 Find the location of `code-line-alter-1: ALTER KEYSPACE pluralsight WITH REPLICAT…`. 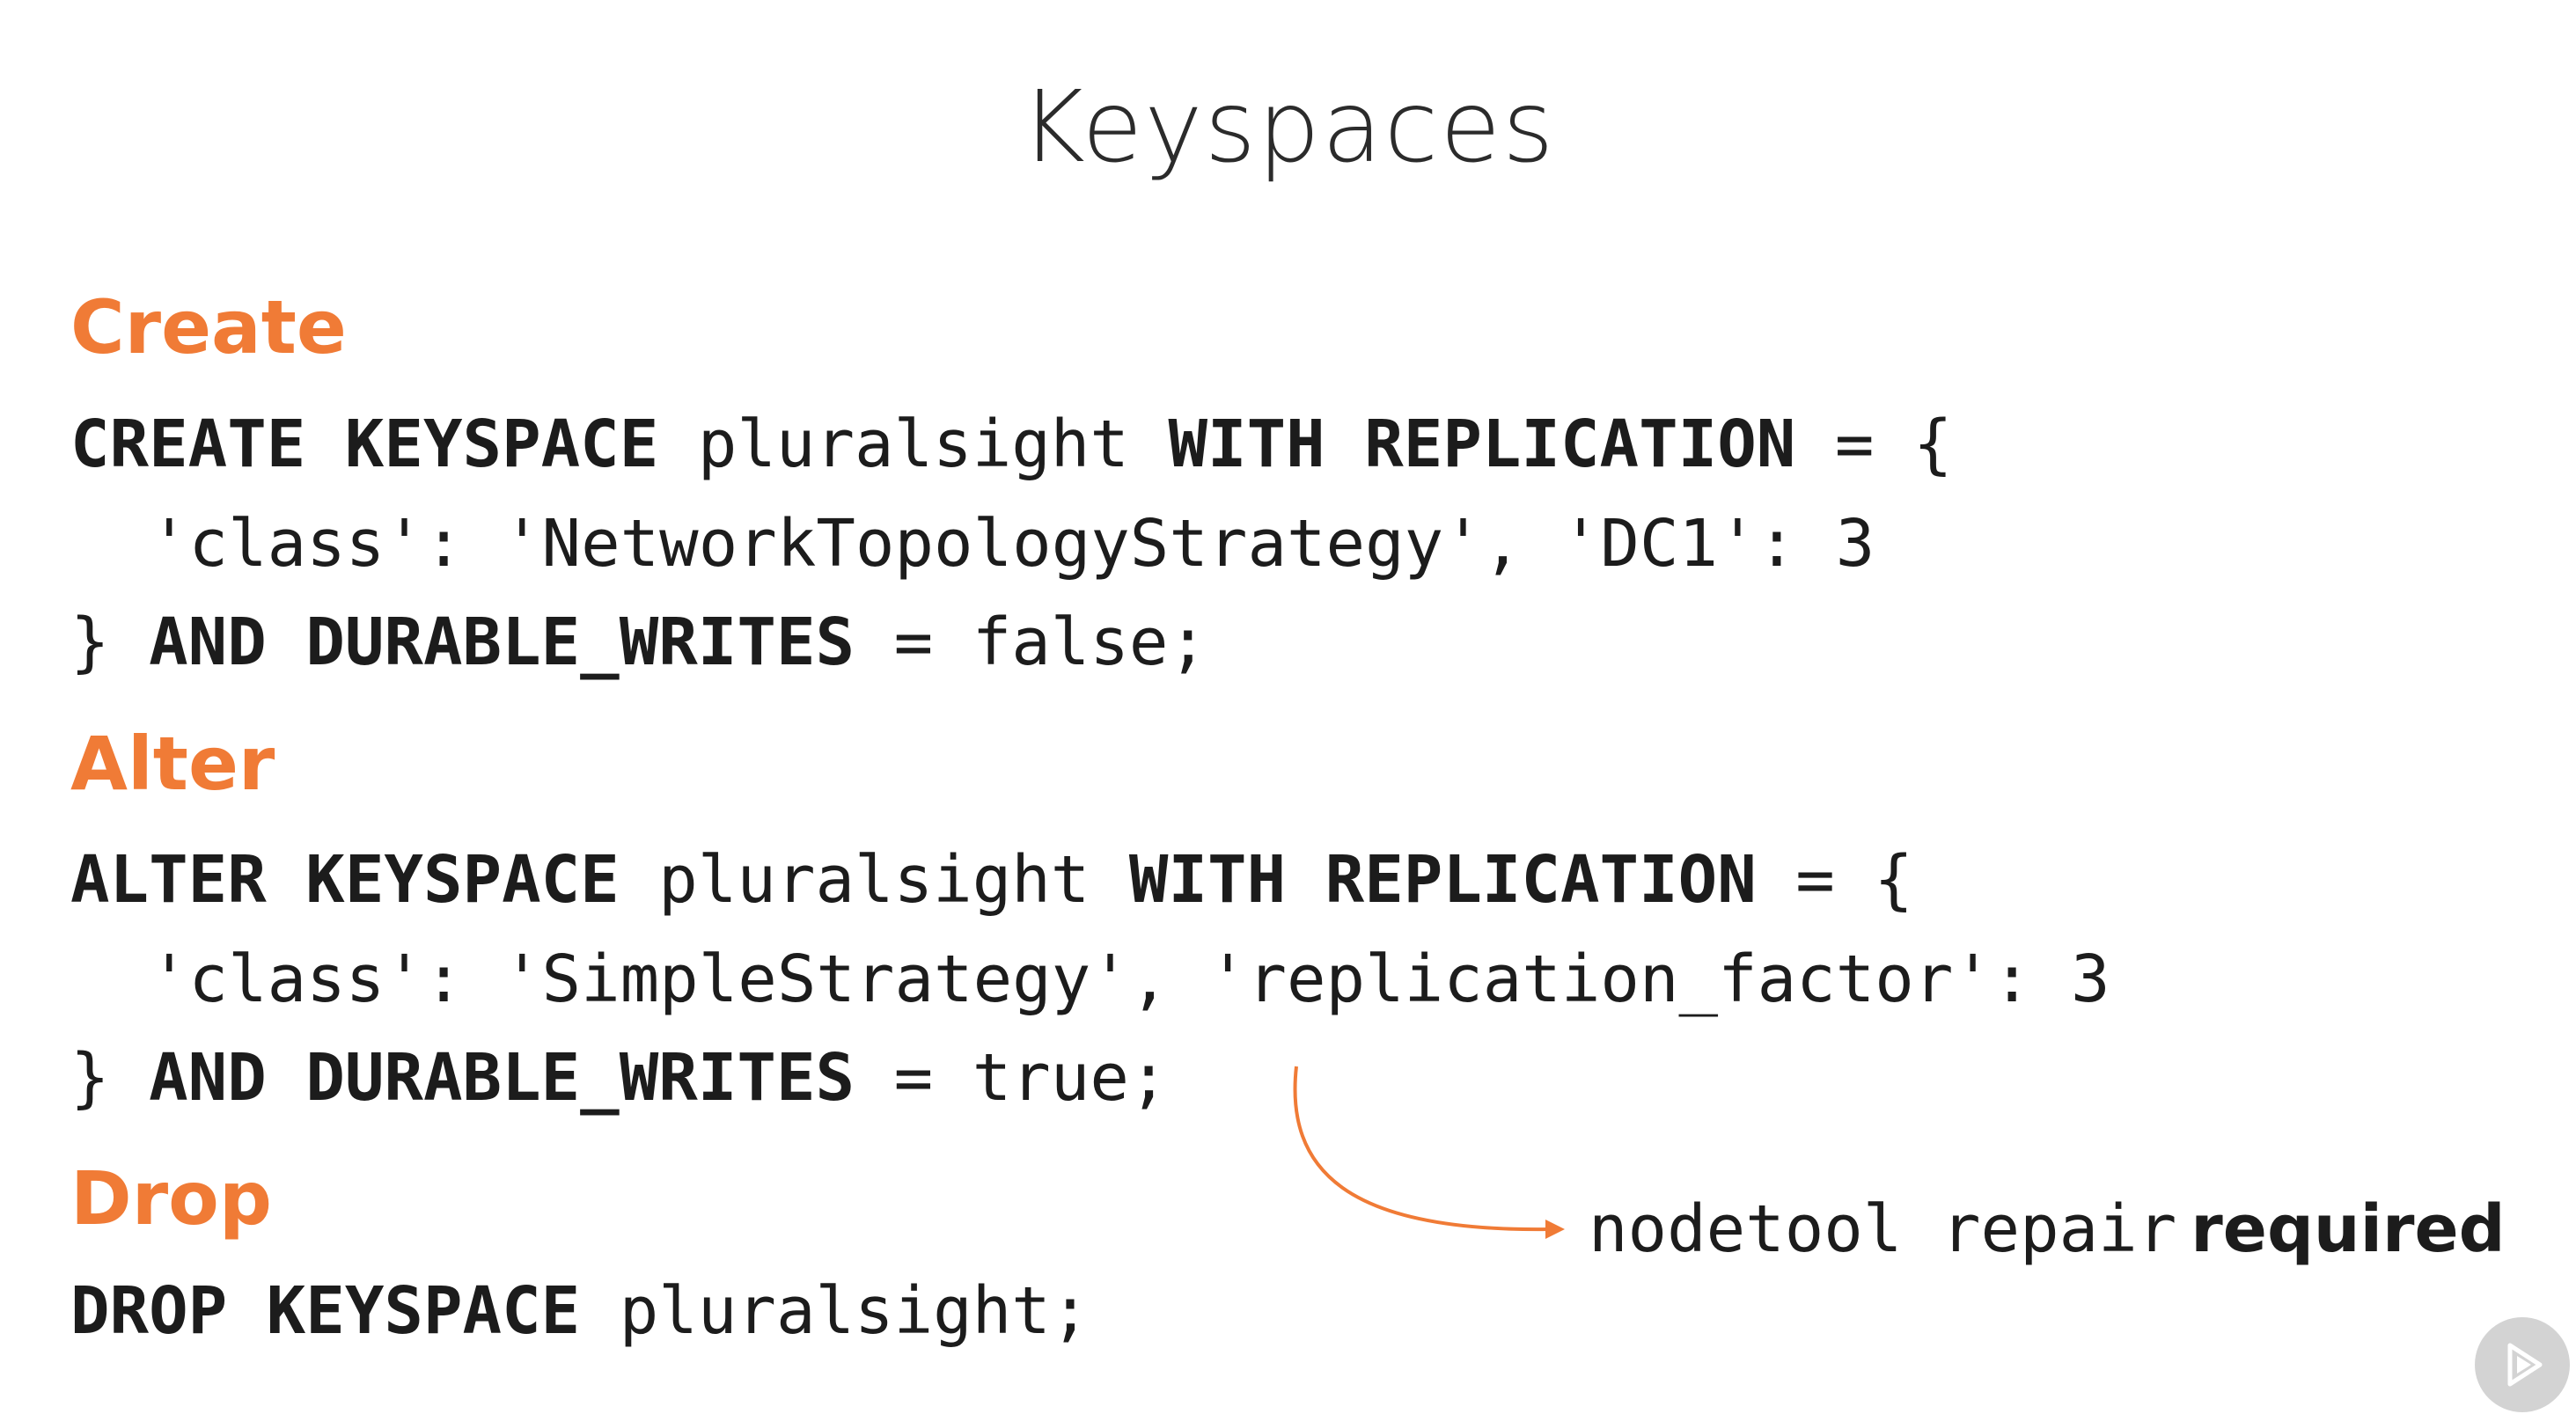

code-line-alter-1: ALTER KEYSPACE pluralsight WITH REPLICAT… is located at coordinates (991, 880).